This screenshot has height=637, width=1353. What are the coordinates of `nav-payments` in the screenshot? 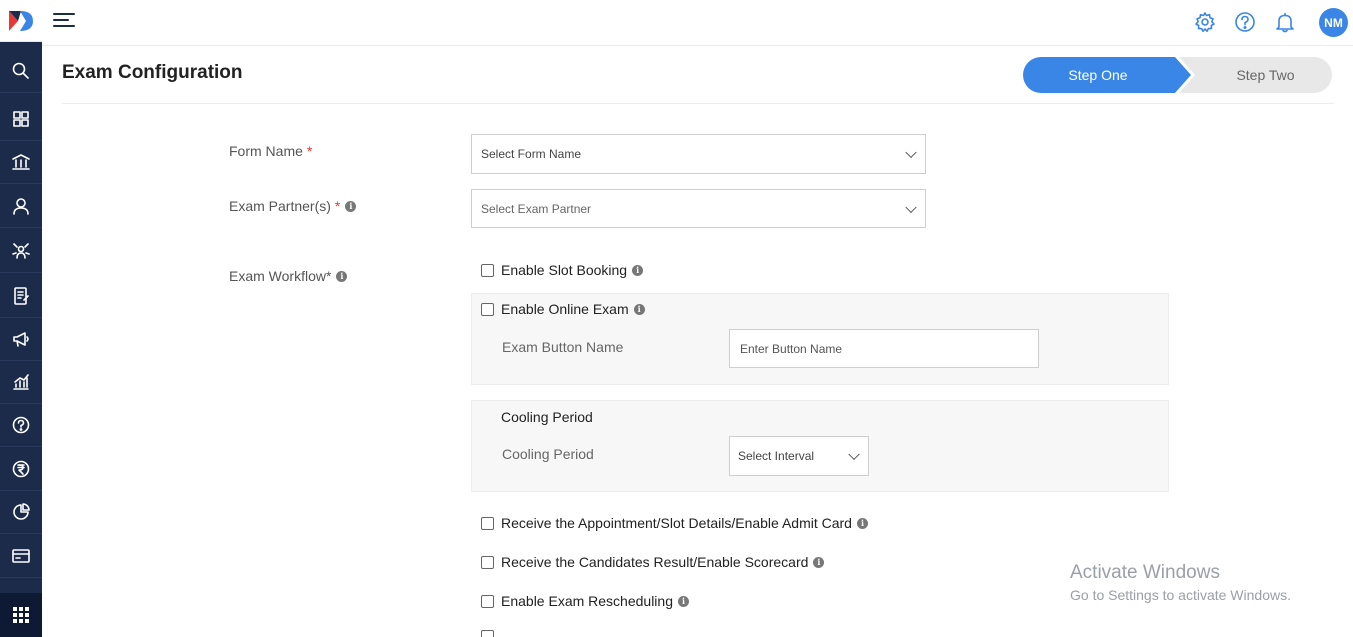 It's located at (21, 469).